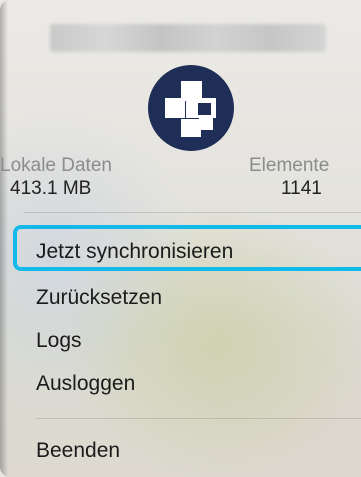  What do you see at coordinates (78, 451) in the screenshot?
I see `menu-item-quit: Beenden` at bounding box center [78, 451].